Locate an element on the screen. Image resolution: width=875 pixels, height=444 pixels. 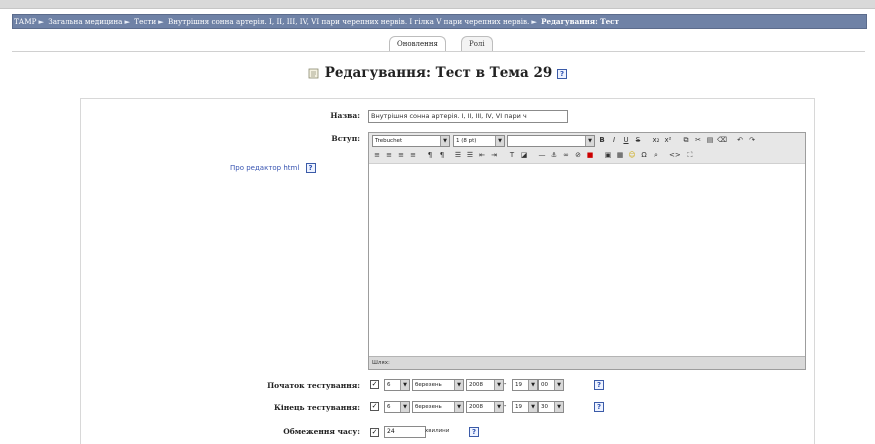
tab-update: Оновлення is located at coordinates (417, 44).